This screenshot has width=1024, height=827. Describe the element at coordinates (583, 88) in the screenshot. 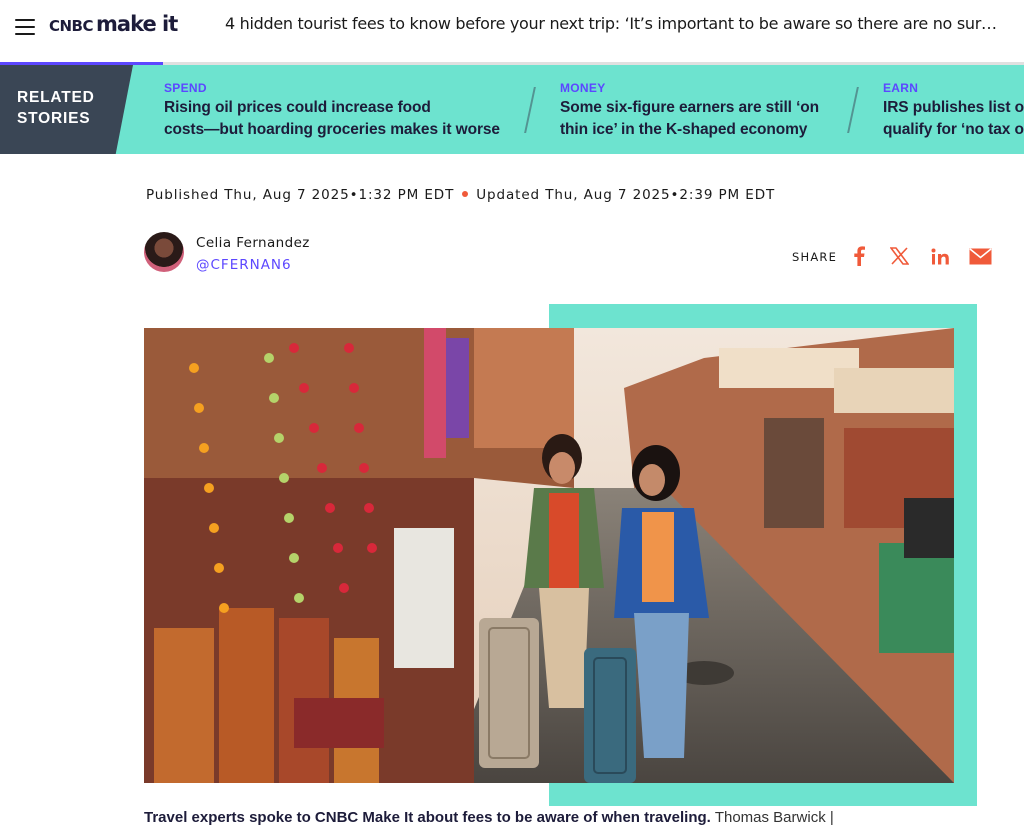

I see `story-category: MONEY` at that location.